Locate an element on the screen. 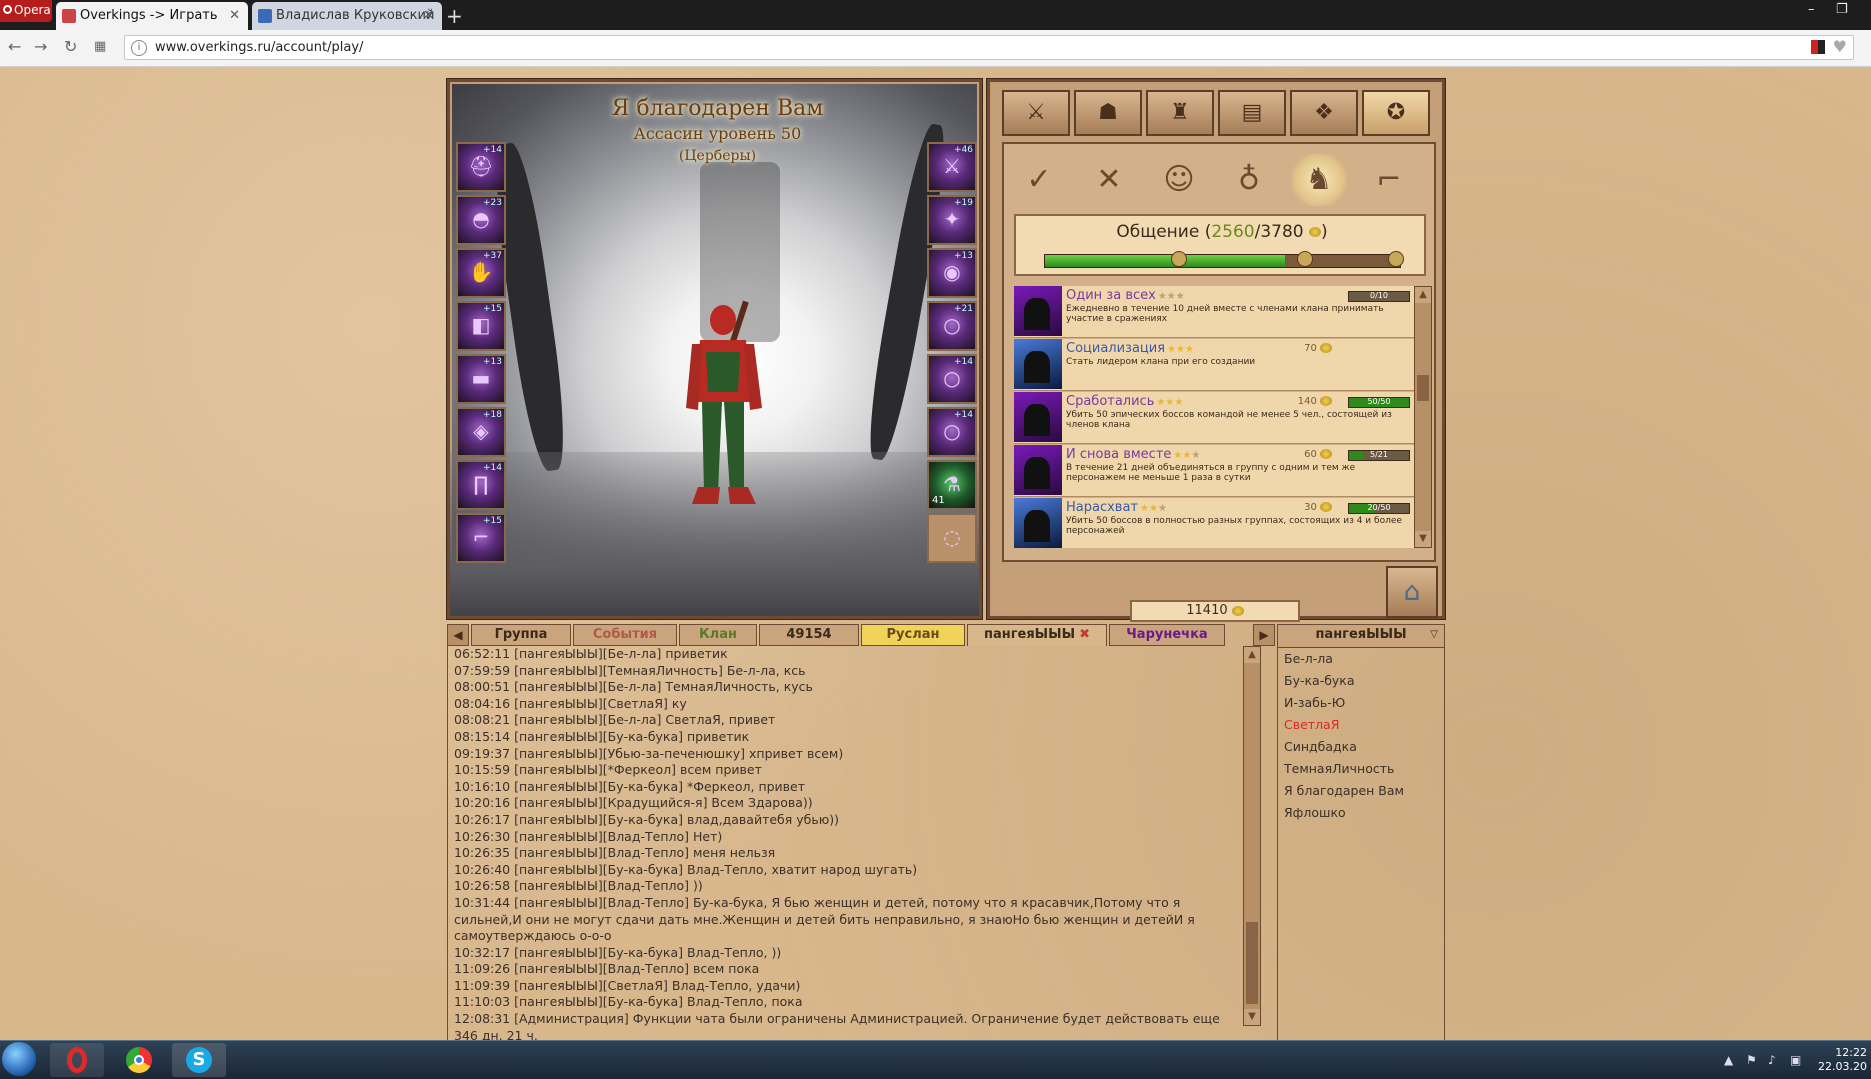  assassin-character-figure is located at coordinates (723, 402).